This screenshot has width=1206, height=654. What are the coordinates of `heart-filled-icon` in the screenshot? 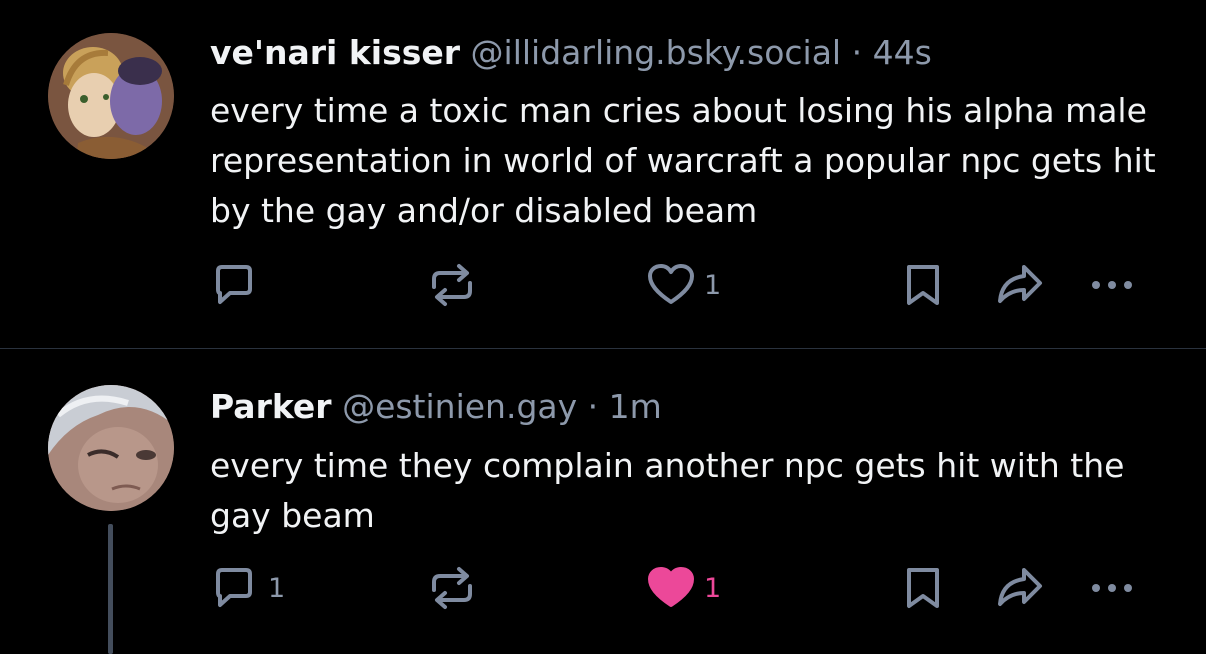 It's located at (671, 587).